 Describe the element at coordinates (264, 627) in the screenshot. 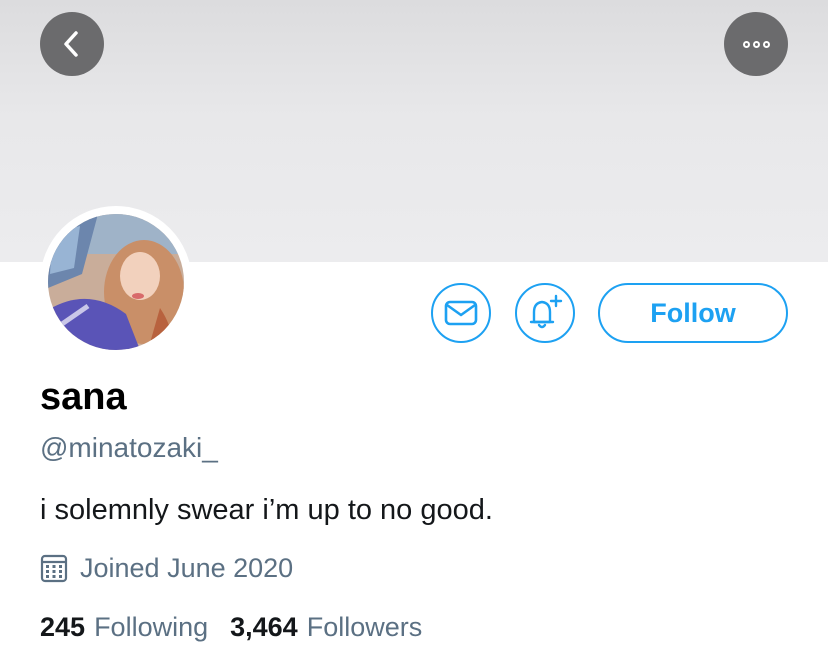

I see `followers-count: 3,464` at that location.